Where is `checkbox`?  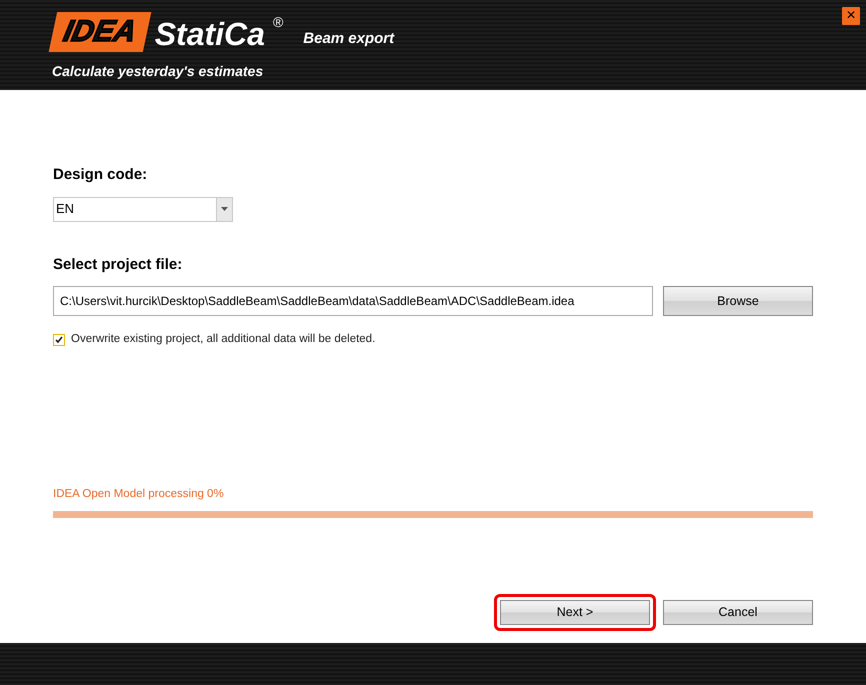
checkbox is located at coordinates (59, 340).